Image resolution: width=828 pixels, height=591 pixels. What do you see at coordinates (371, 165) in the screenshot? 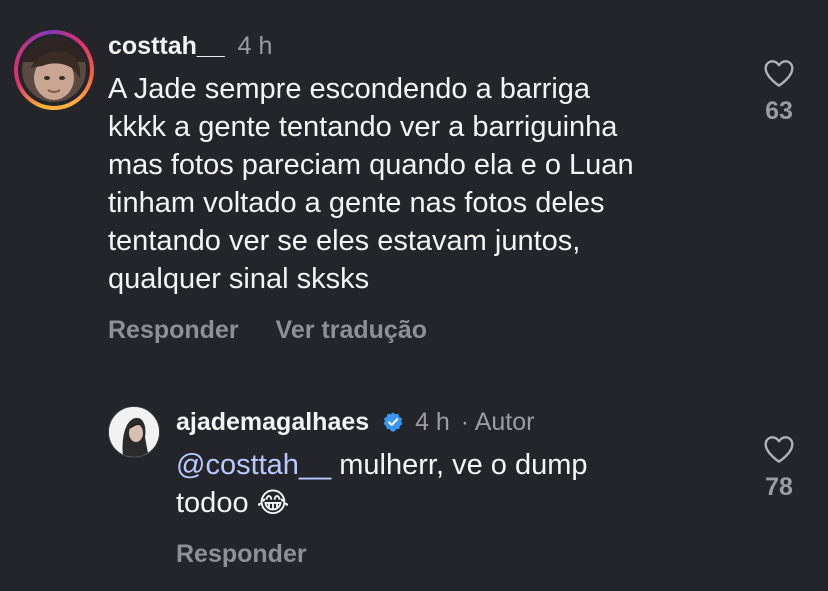
I see `comment-line: mas fotos pareciam quando ela e o Luan` at bounding box center [371, 165].